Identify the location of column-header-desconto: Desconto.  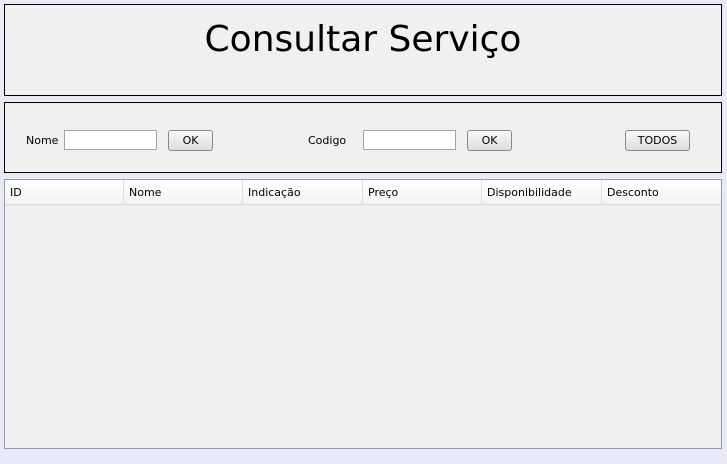
(661, 192).